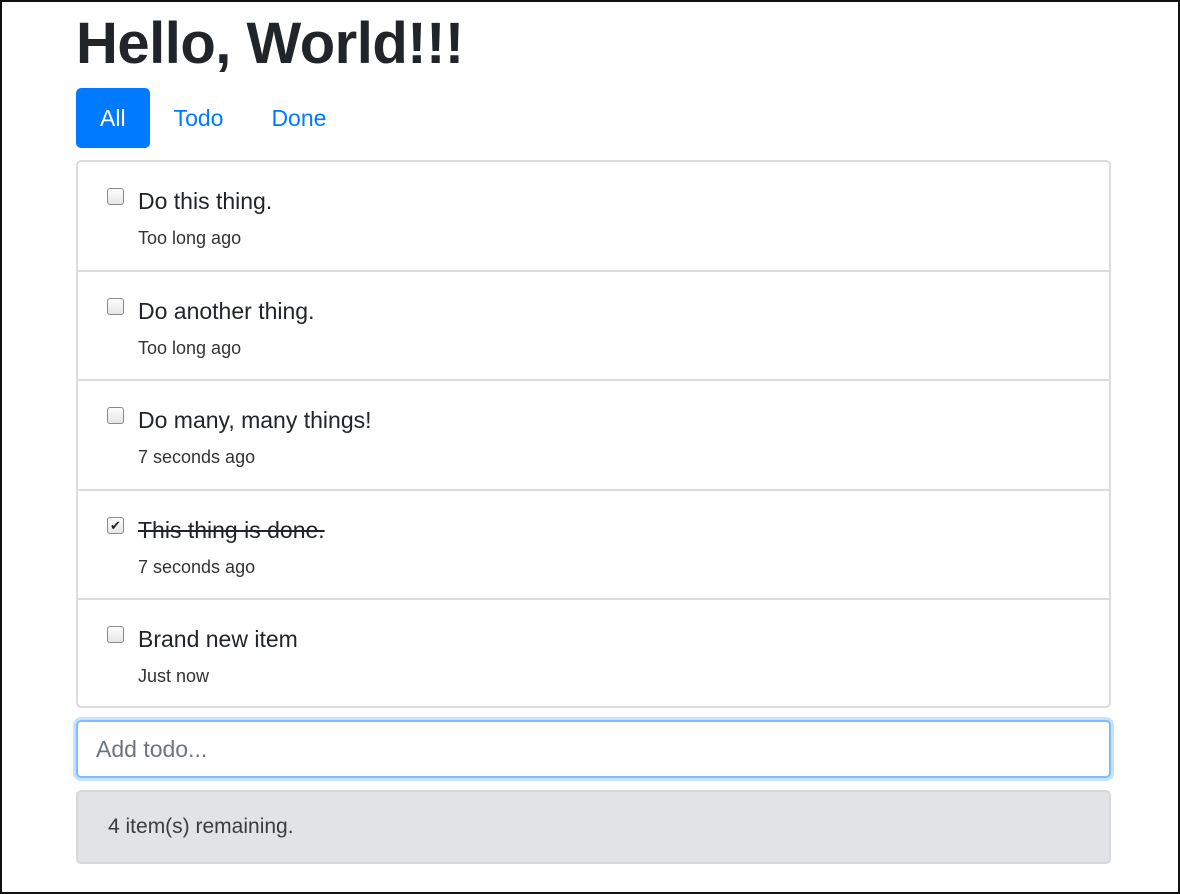  What do you see at coordinates (199, 118) in the screenshot?
I see `tab-todo: Todo` at bounding box center [199, 118].